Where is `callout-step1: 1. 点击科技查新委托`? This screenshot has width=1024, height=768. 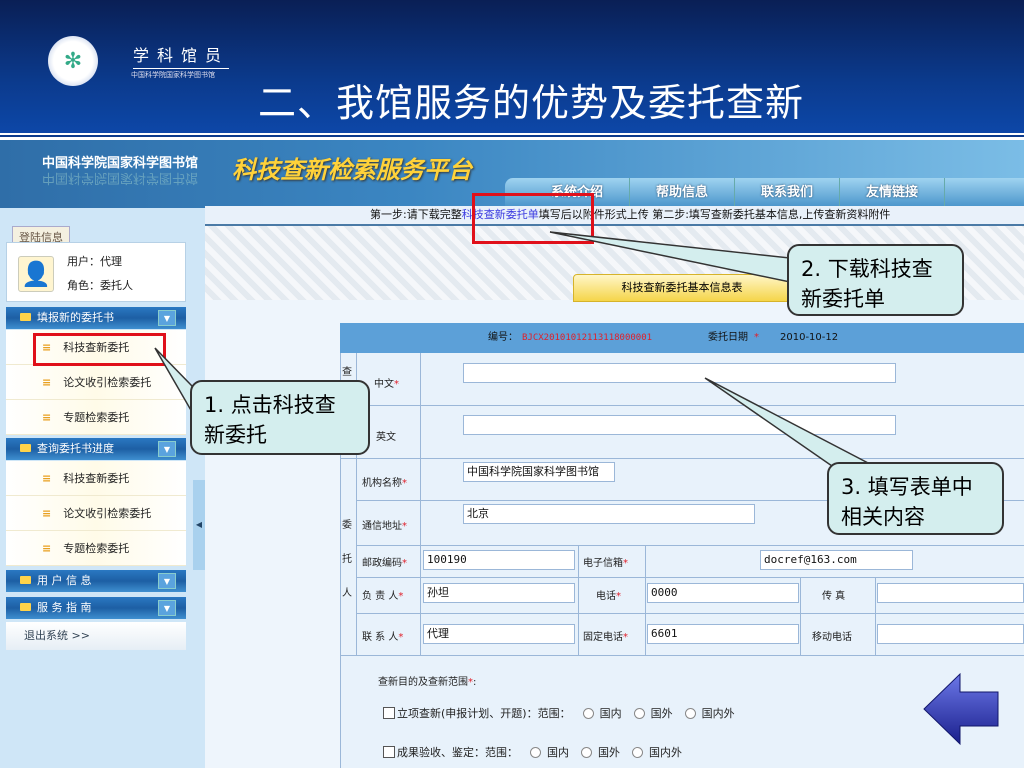
callout-step1: 1. 点击科技查新委托 is located at coordinates (280, 417).